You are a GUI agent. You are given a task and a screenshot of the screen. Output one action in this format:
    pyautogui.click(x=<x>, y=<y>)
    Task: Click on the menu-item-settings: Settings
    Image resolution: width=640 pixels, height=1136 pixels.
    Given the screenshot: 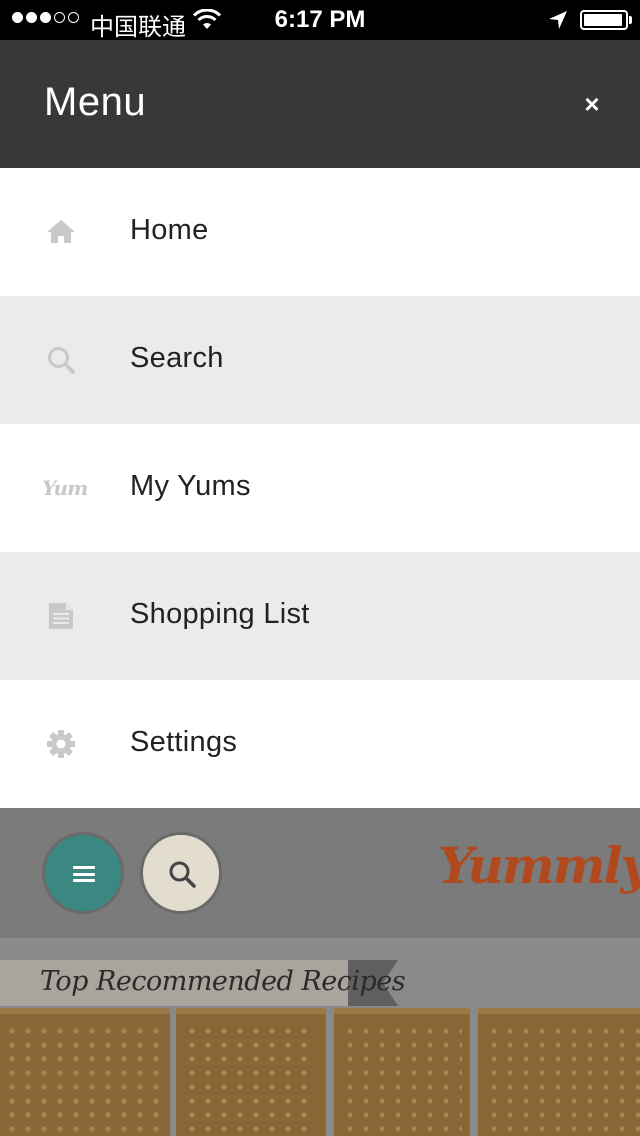 What is the action you would take?
    pyautogui.click(x=320, y=744)
    